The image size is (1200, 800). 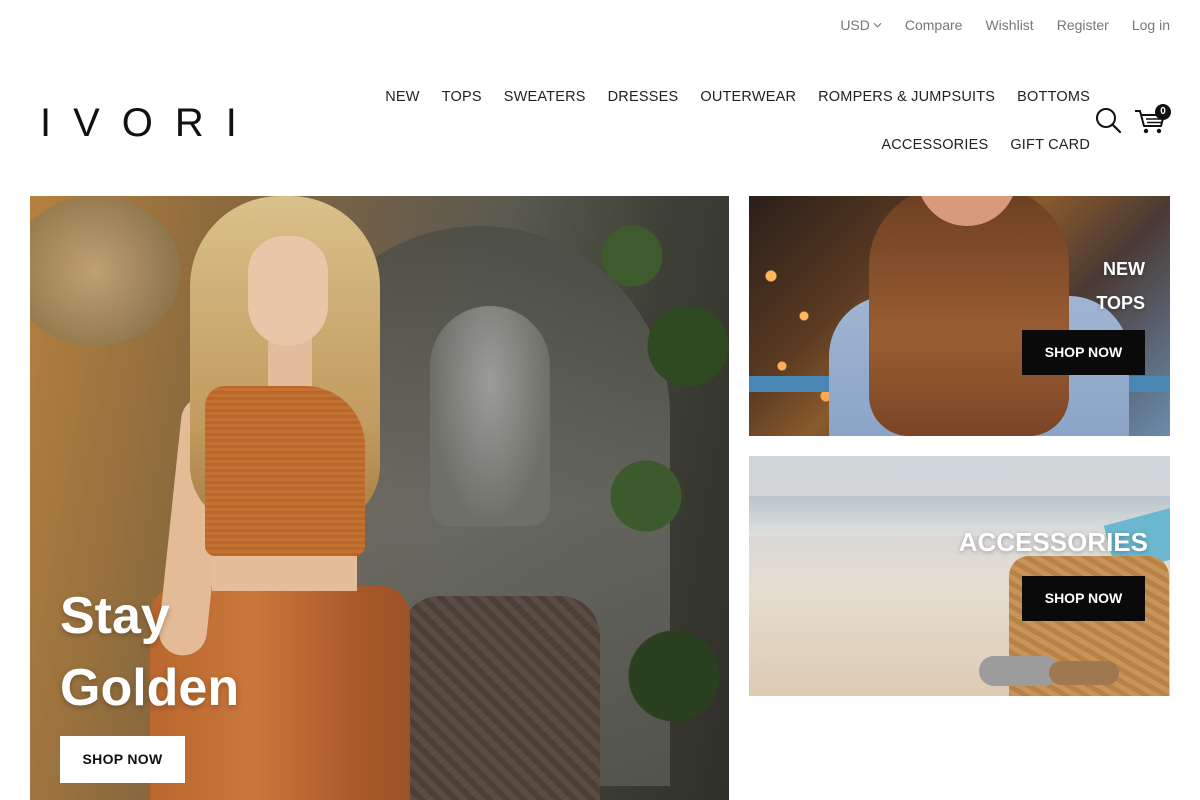 What do you see at coordinates (115, 616) in the screenshot?
I see `hero-headline-line1: Stay` at bounding box center [115, 616].